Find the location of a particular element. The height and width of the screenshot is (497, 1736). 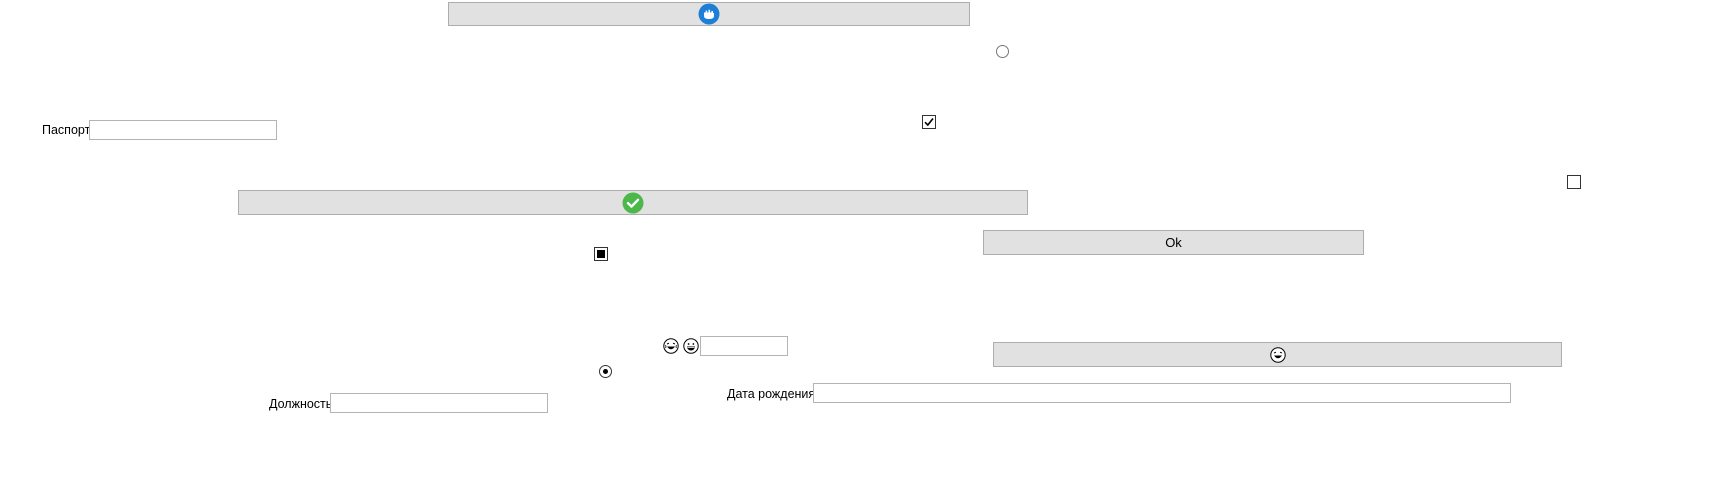

ok-button: Ok is located at coordinates (1173, 242).